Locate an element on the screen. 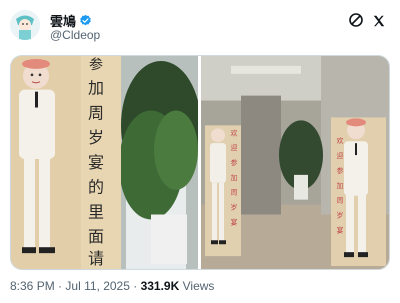  svg-text: 的 is located at coordinates (96, 187).